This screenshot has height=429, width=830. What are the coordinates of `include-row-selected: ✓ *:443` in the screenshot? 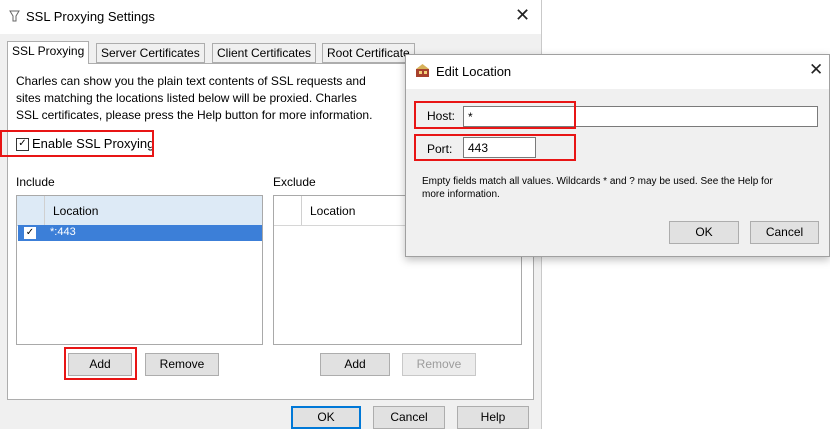 It's located at (140, 233).